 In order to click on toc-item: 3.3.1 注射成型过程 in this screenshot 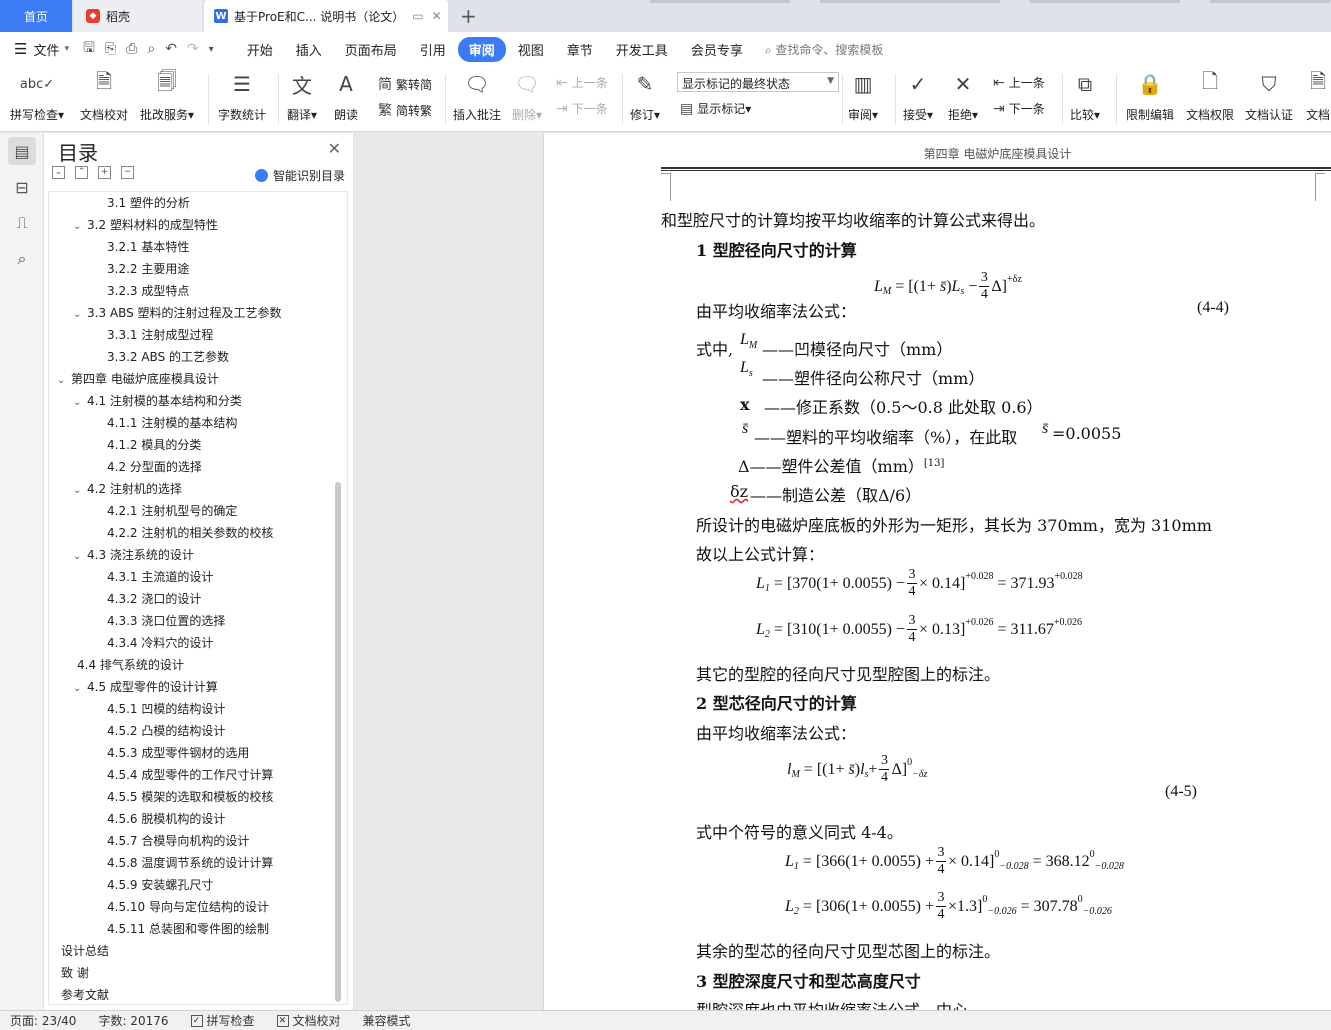, I will do `click(160, 335)`.